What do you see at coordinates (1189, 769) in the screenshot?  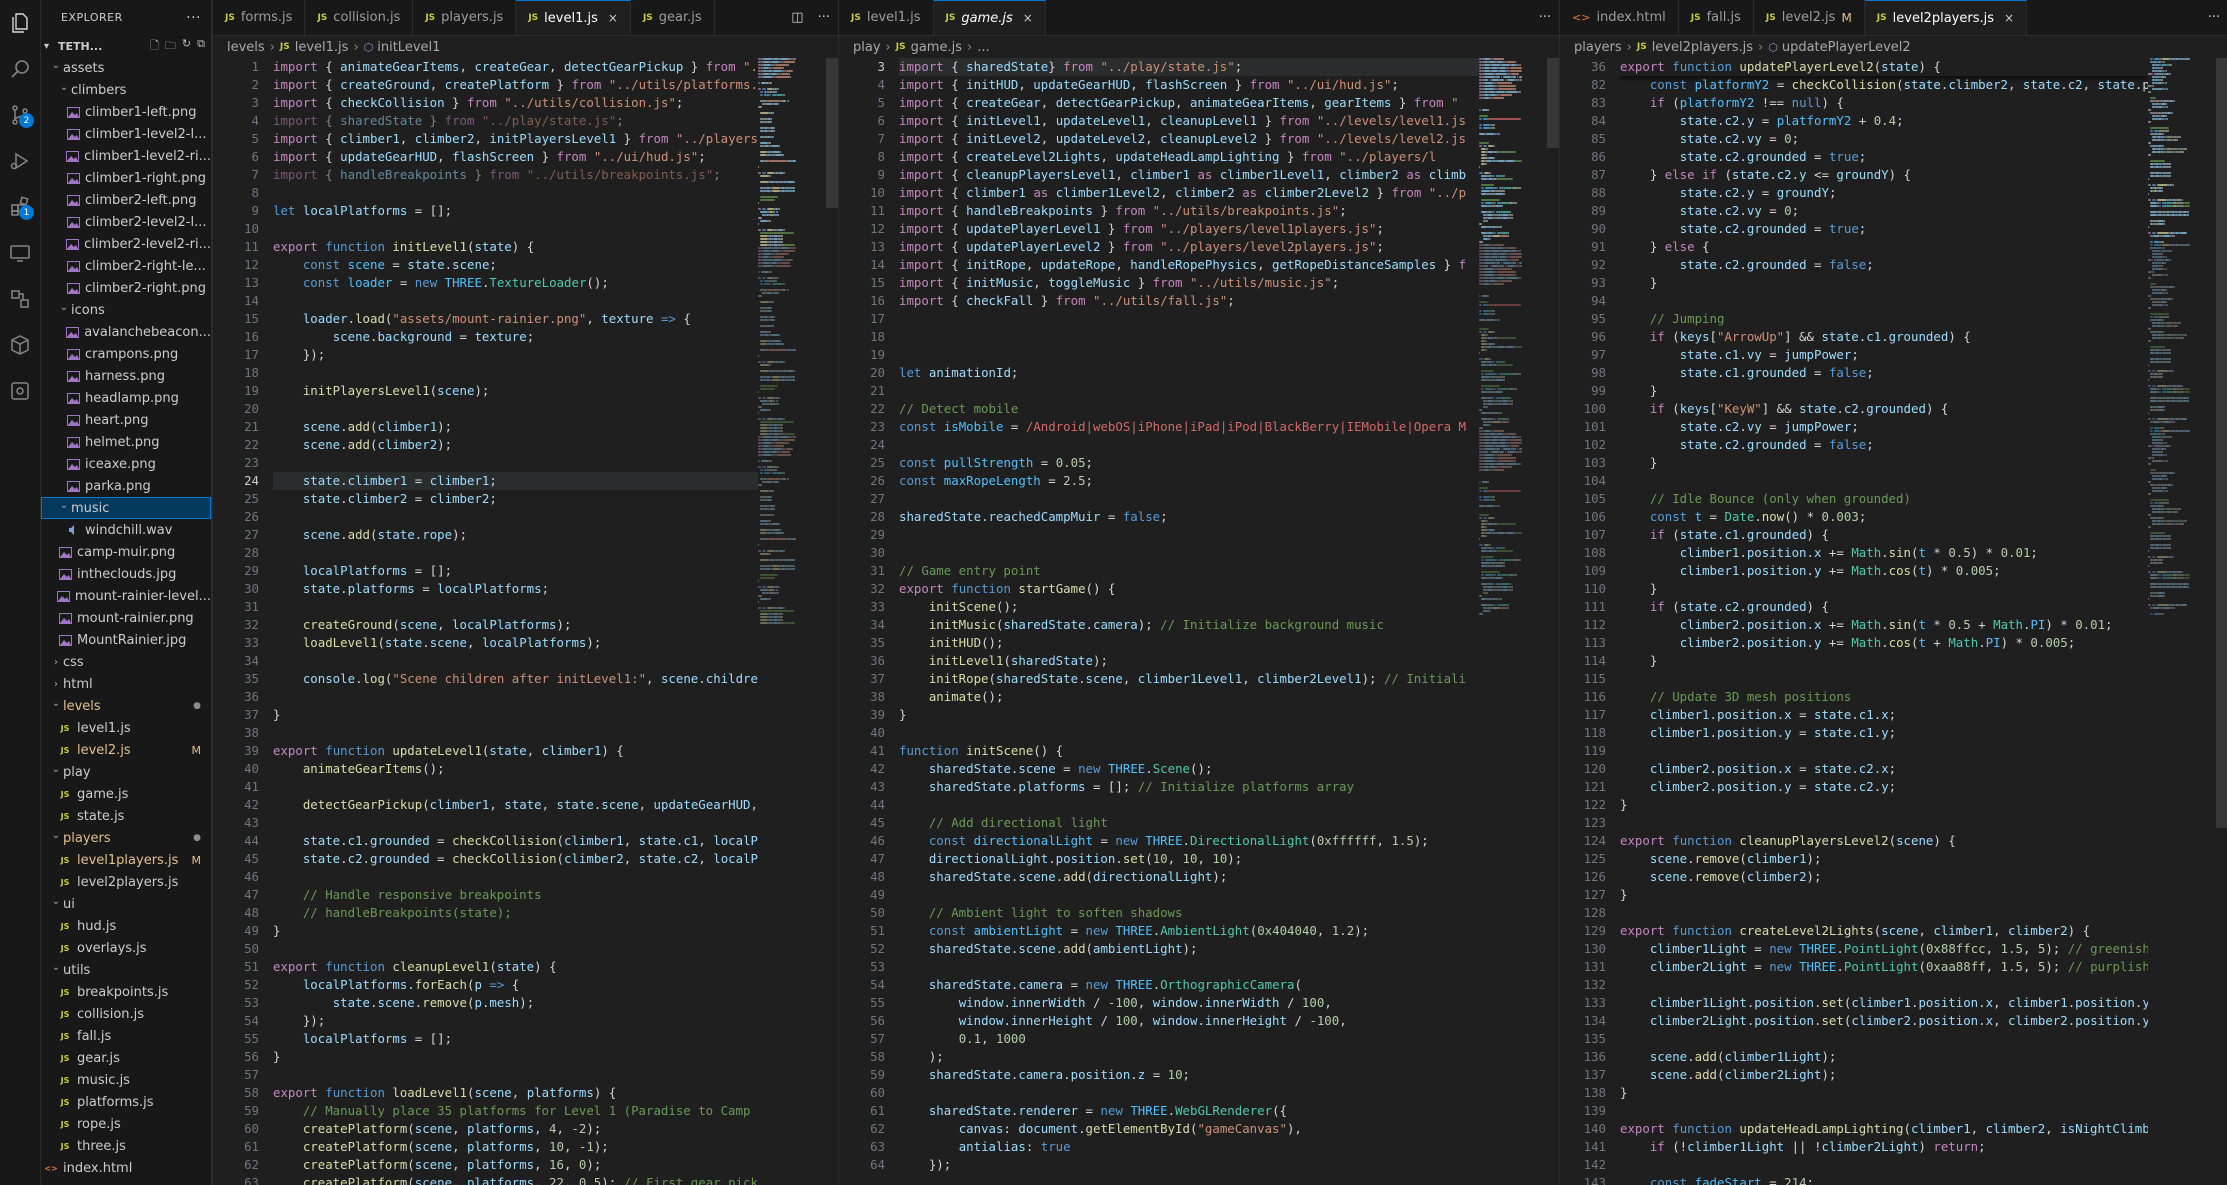 I see `code-line: sharedState.scene = new THREE.Scene();` at bounding box center [1189, 769].